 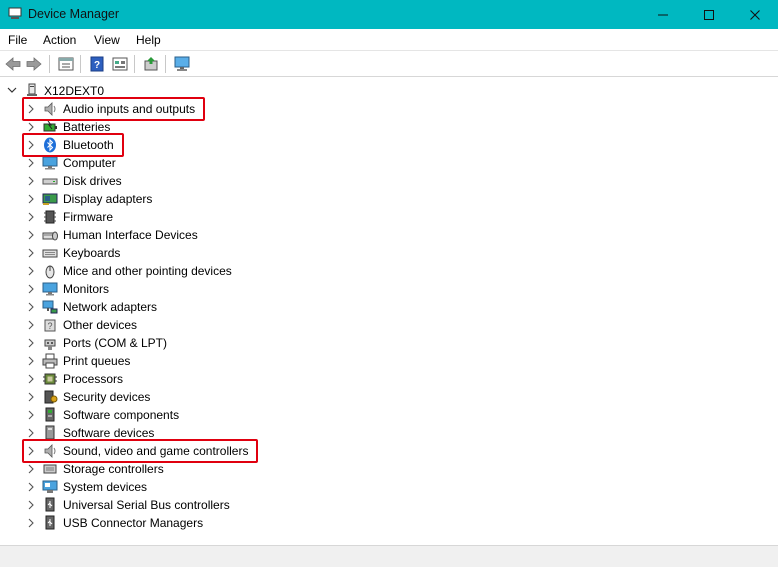 I want to click on title-bar: Device Manager, so click(x=389, y=14).